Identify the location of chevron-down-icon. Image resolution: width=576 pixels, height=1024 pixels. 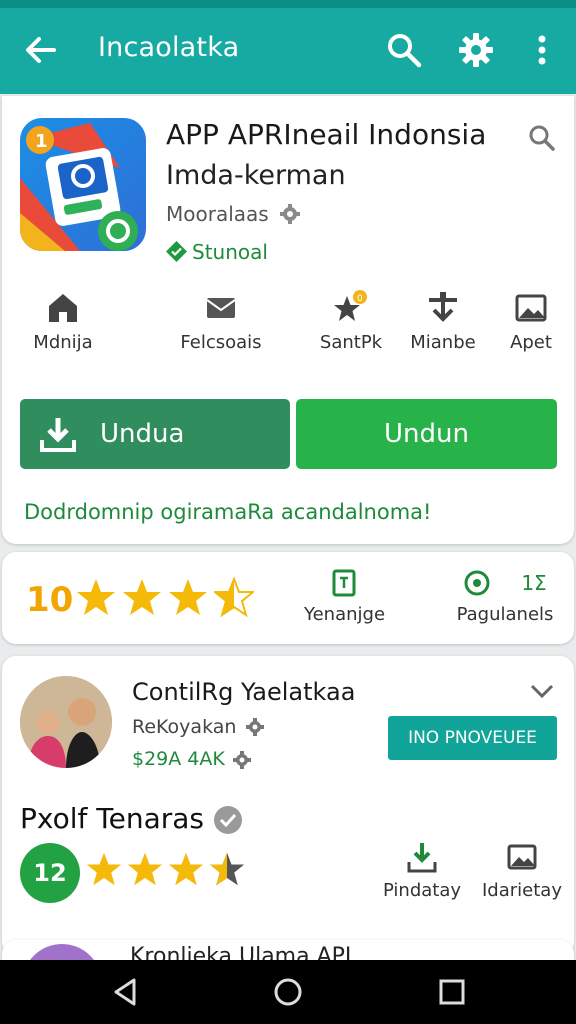
(542, 691).